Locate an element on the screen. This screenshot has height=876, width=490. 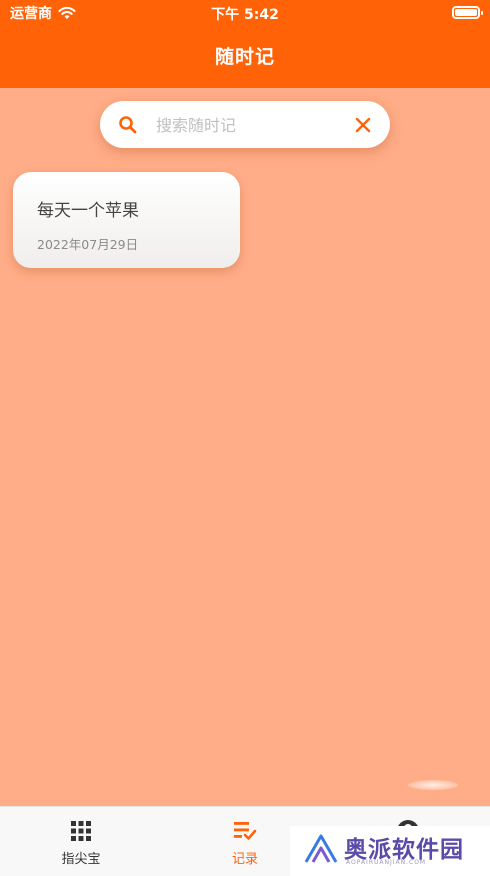
watermark: 奥派软件园 AOPAIRUANJIAN.COM is located at coordinates (390, 851).